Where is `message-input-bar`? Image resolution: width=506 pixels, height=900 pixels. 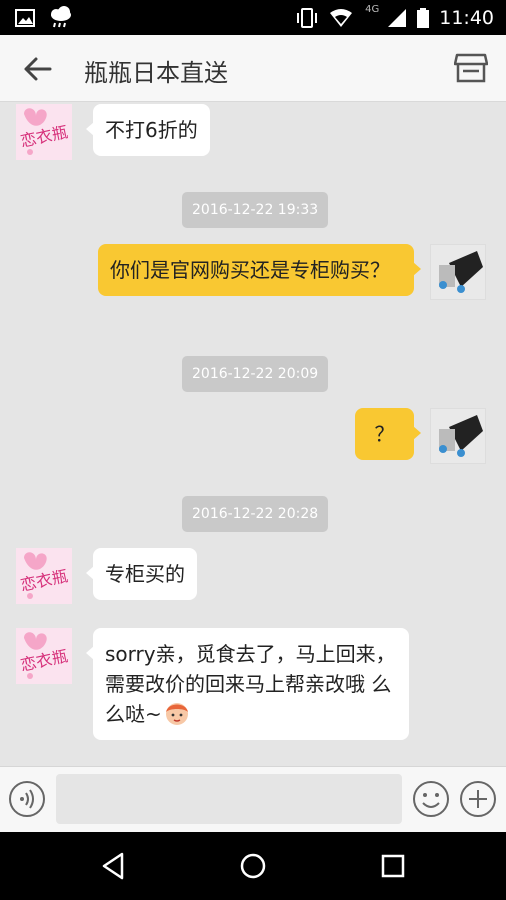 message-input-bar is located at coordinates (253, 799).